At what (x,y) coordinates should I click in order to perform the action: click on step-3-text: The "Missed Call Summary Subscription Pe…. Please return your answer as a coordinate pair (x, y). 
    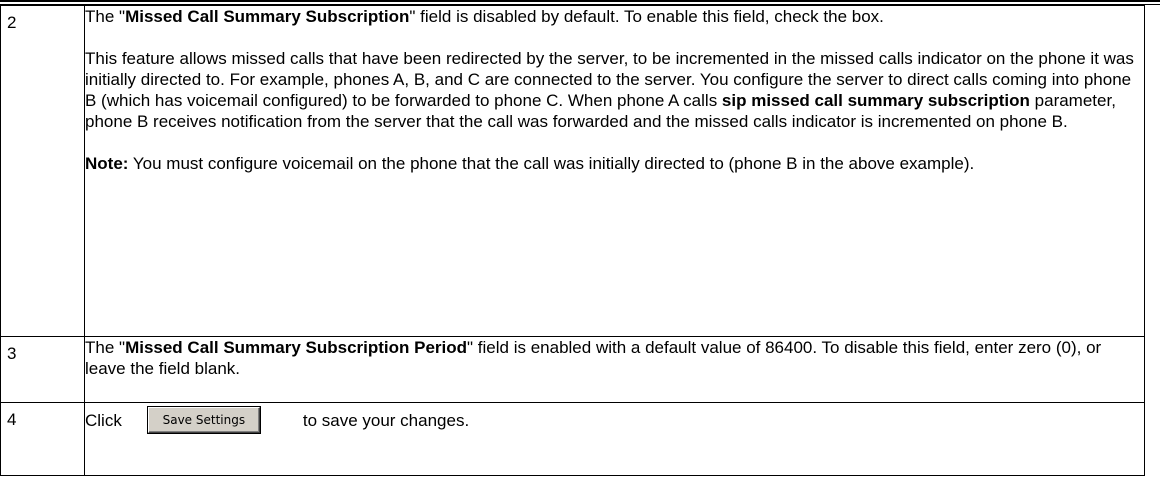
    Looking at the image, I should click on (614, 358).